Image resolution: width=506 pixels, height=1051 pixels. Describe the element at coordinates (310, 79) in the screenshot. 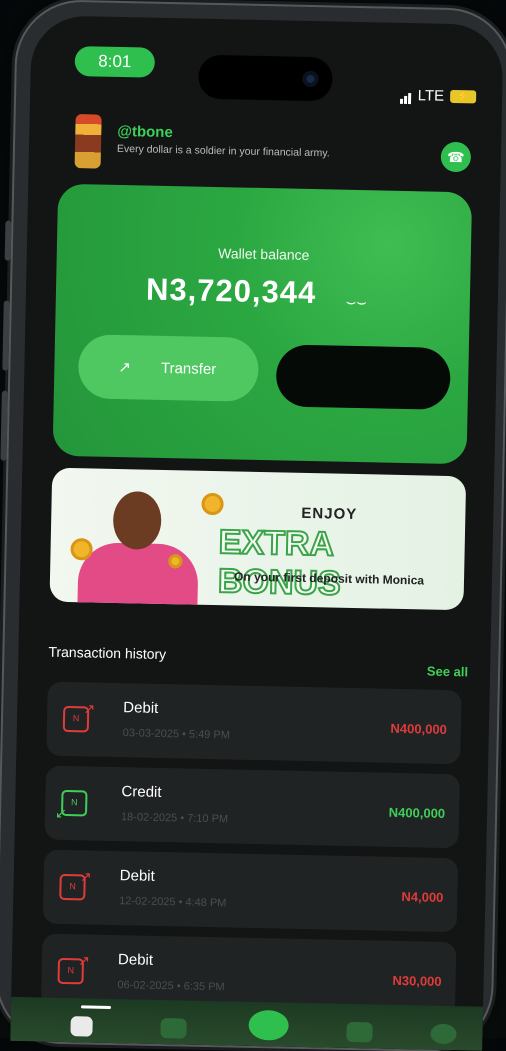

I see `camera-icon` at that location.